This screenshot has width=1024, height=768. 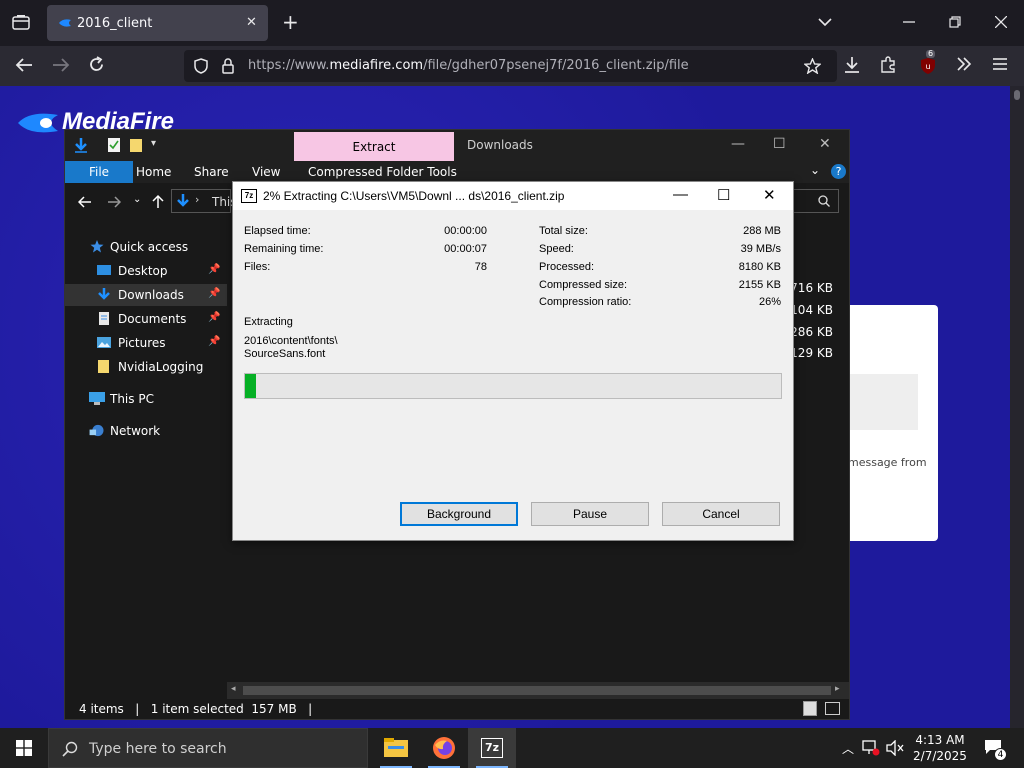 I want to click on taskbar-firefox, so click(x=444, y=748).